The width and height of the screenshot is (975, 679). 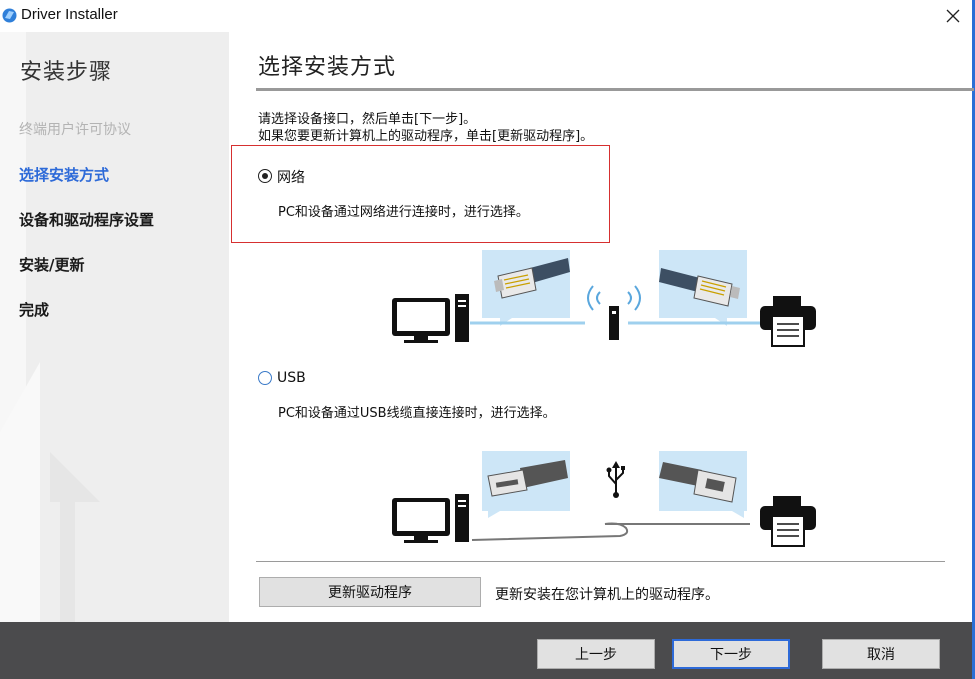 I want to click on update-driver-button: 更新驱动程序, so click(x=370, y=592).